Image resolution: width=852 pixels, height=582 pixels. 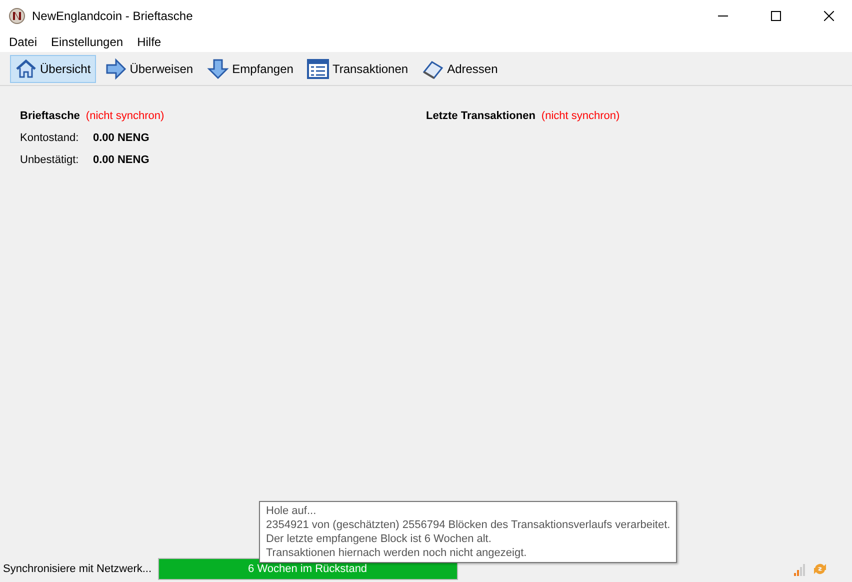 What do you see at coordinates (776, 16) in the screenshot?
I see `maximize-icon` at bounding box center [776, 16].